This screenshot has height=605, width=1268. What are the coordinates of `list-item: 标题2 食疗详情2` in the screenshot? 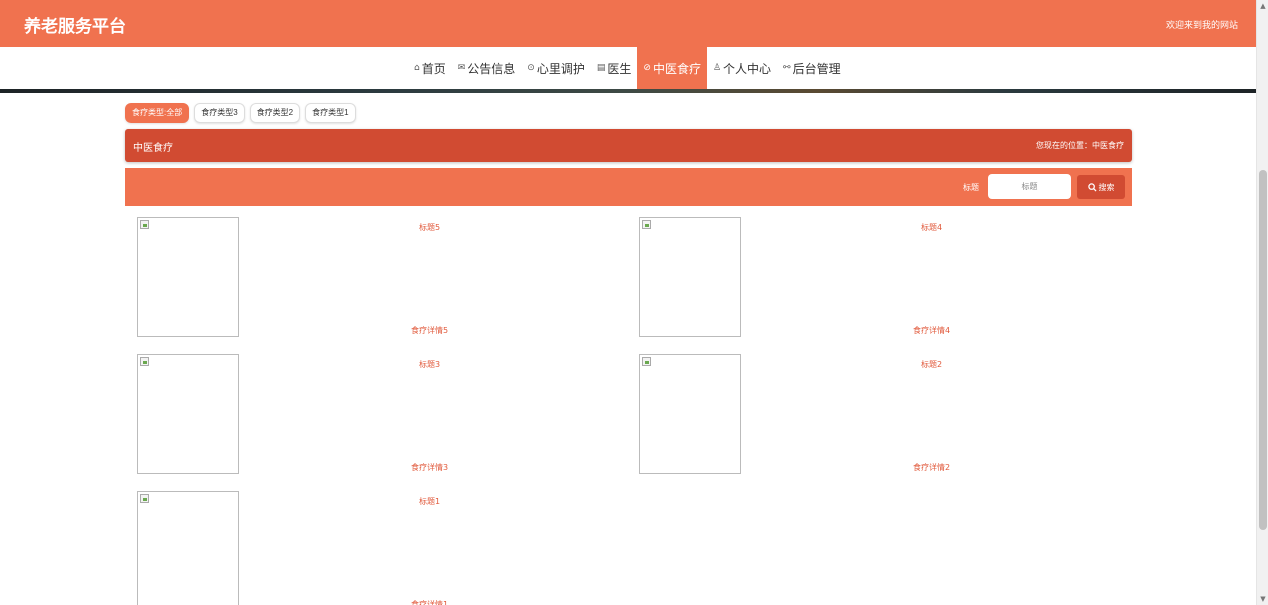 It's located at (889, 416).